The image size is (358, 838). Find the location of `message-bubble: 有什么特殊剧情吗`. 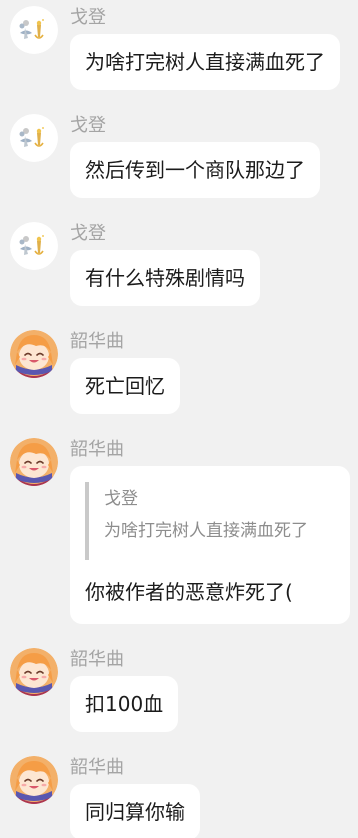

message-bubble: 有什么特殊剧情吗 is located at coordinates (165, 278).